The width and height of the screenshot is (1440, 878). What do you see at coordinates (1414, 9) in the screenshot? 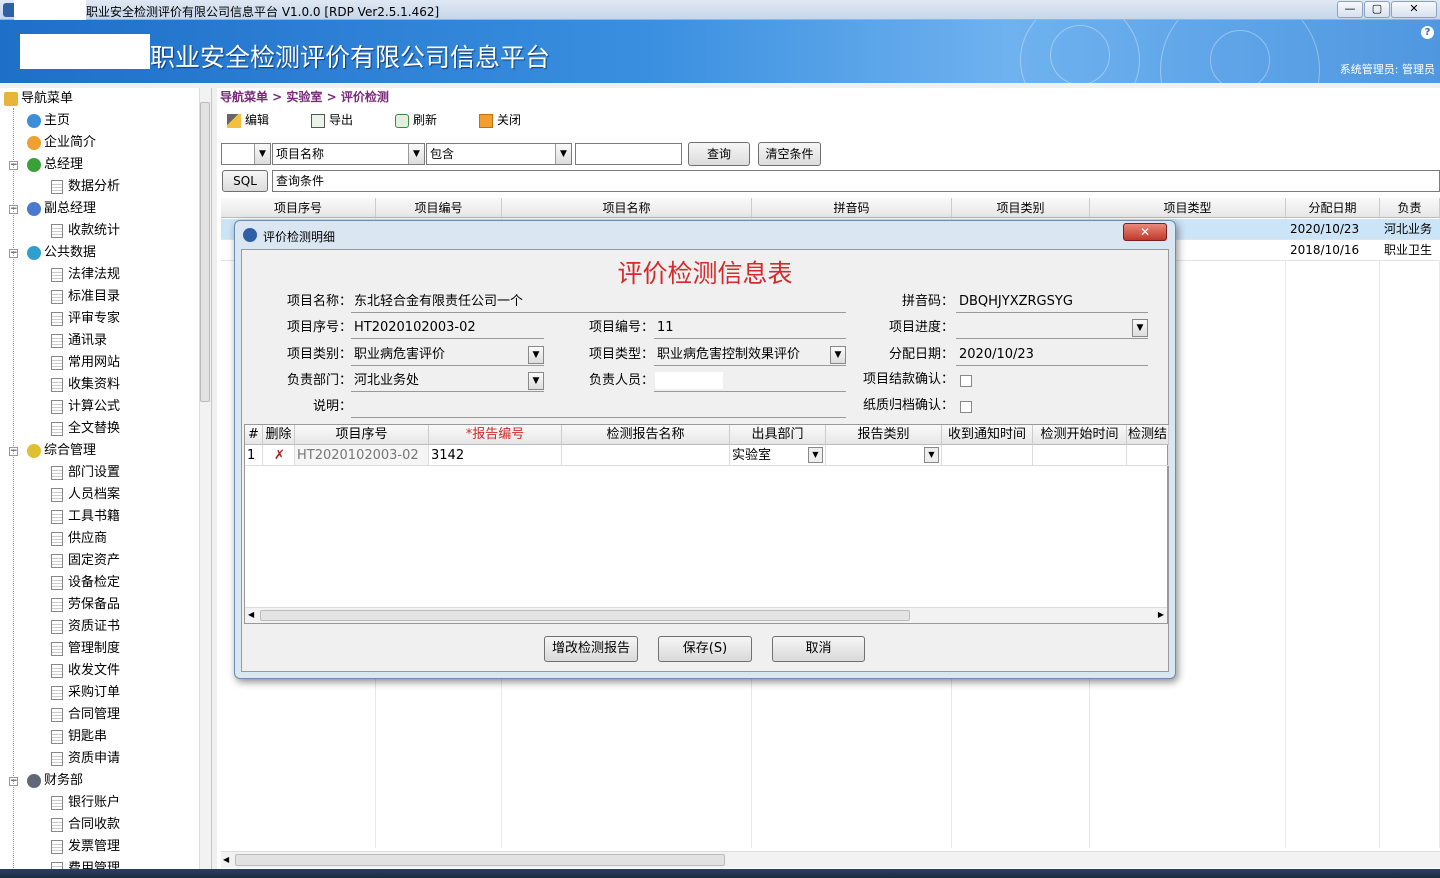
I see `close-window-button: ✕` at bounding box center [1414, 9].